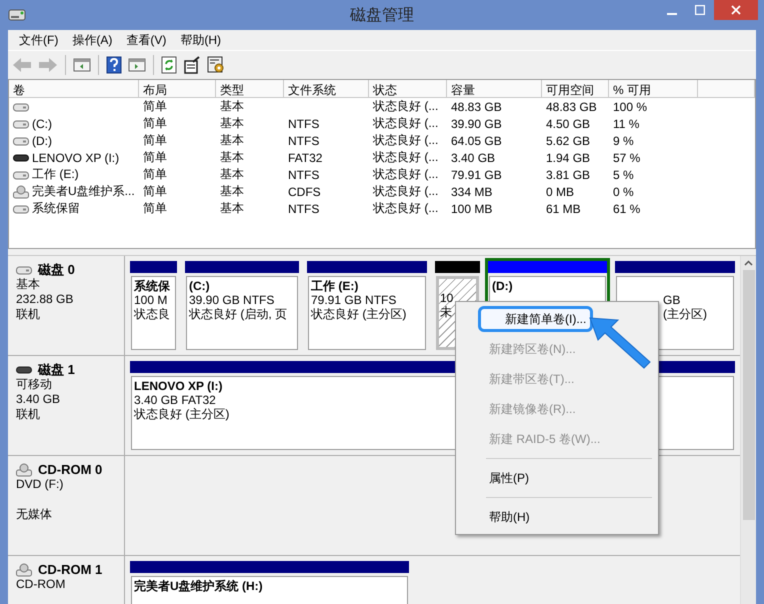 This screenshot has height=604, width=764. I want to click on partition-text: (主分区), so click(685, 314).